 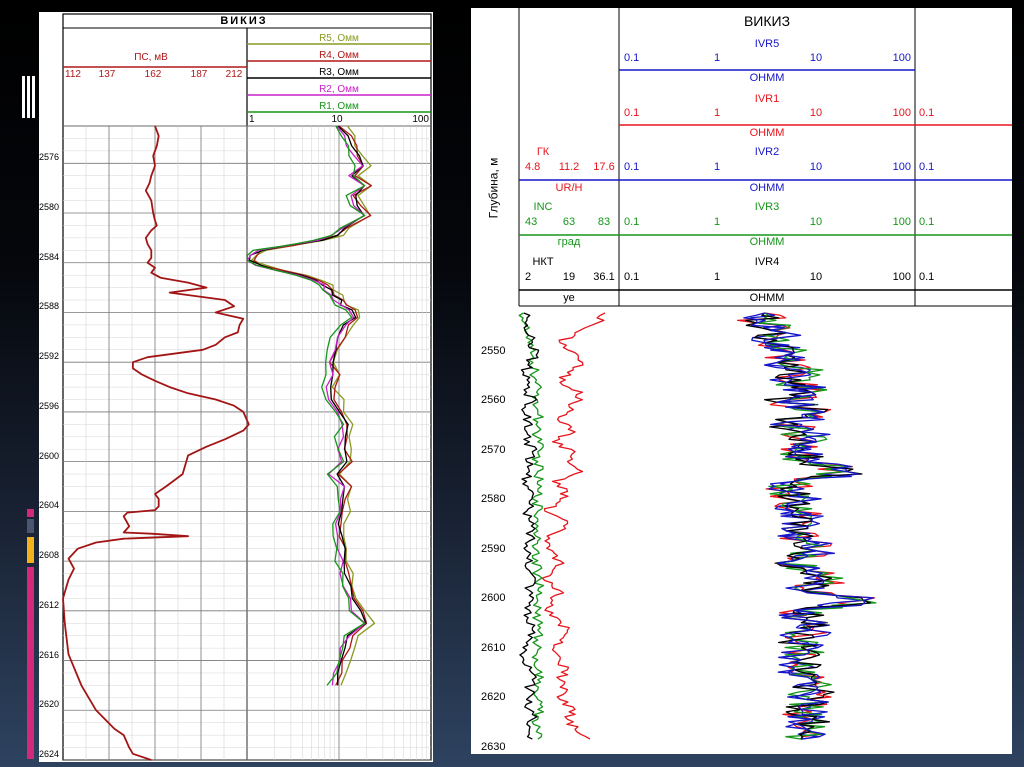 I want to click on res-curve-R1, Омм, so click(x=306, y=405).